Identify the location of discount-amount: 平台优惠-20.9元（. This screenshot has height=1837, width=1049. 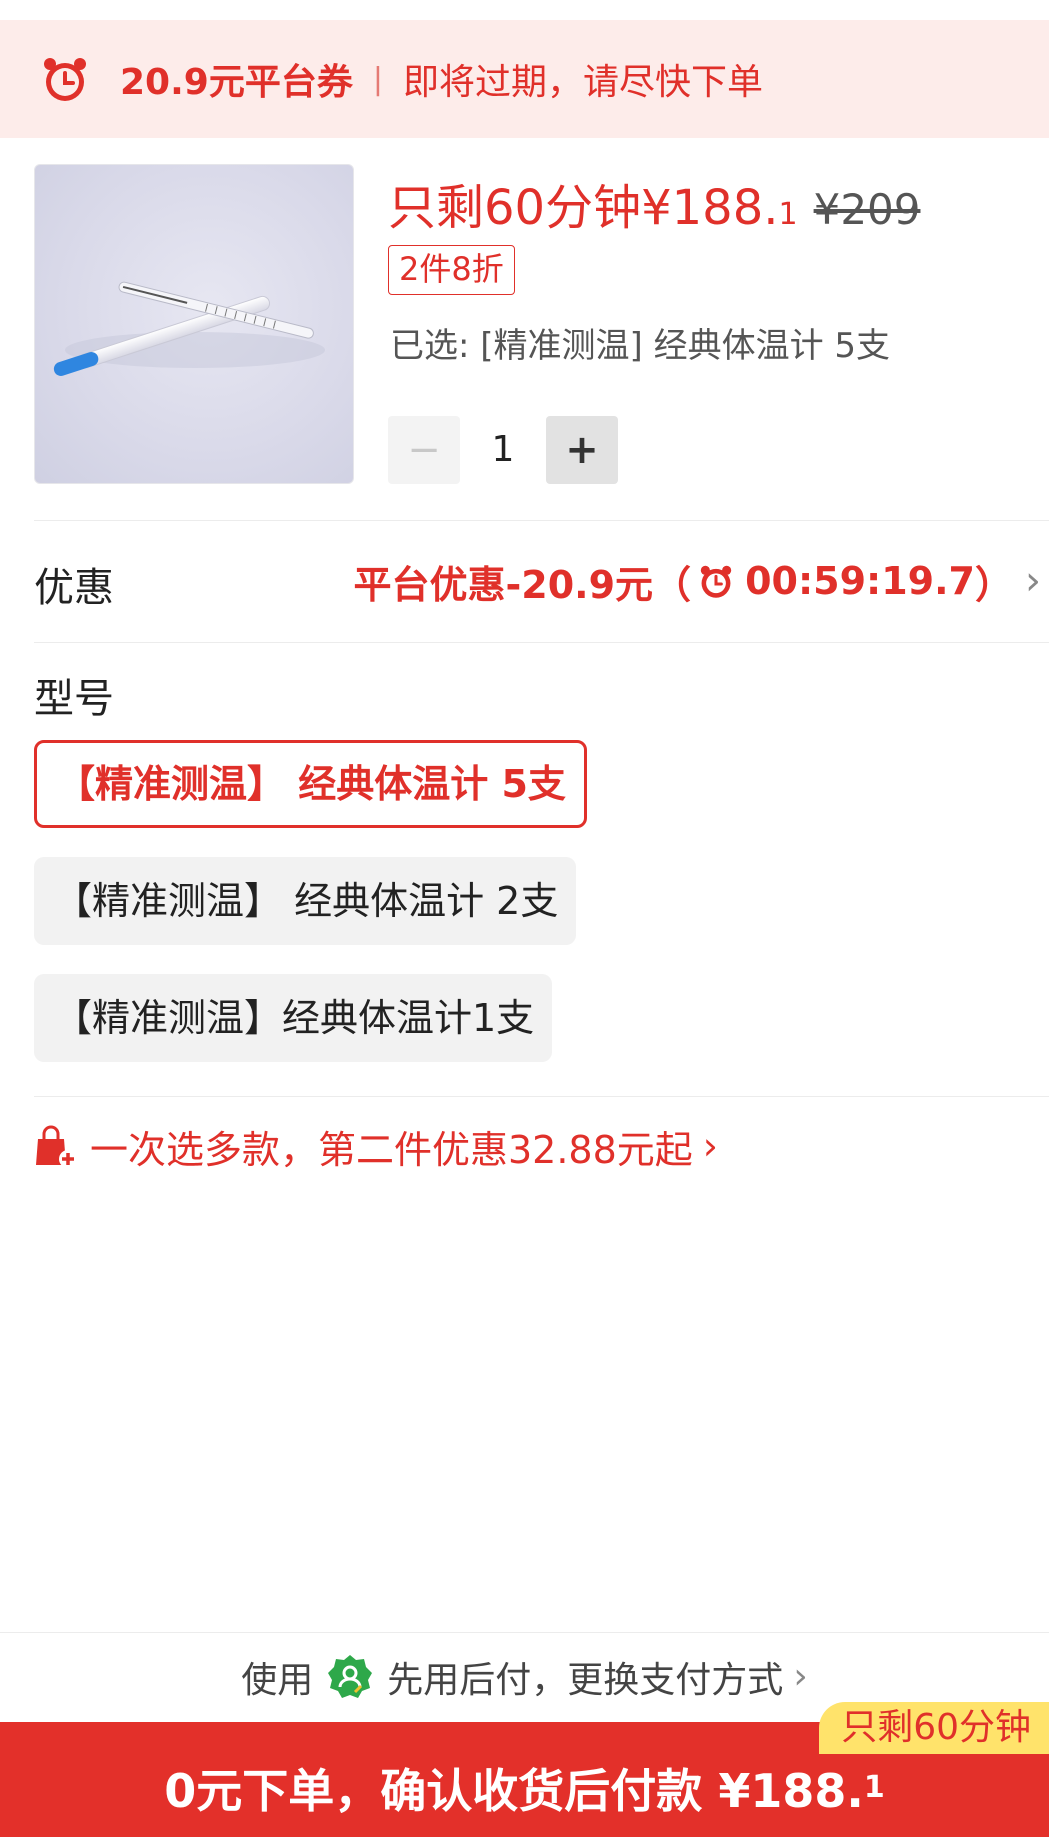
(522, 584).